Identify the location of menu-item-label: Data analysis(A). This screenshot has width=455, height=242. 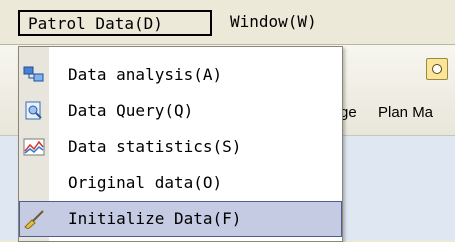
(145, 74).